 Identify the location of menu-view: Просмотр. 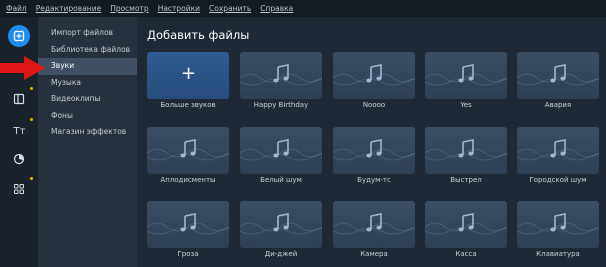
(129, 8).